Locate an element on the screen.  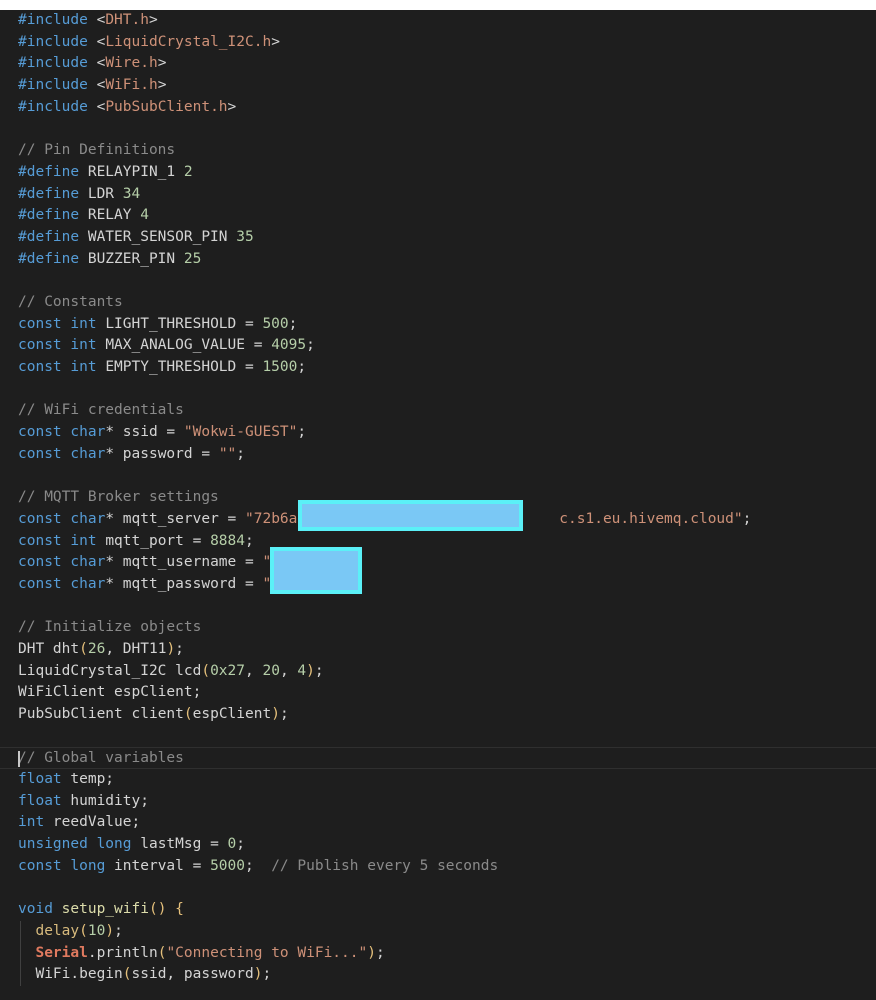
code-token: WiFi. is located at coordinates (49, 974).